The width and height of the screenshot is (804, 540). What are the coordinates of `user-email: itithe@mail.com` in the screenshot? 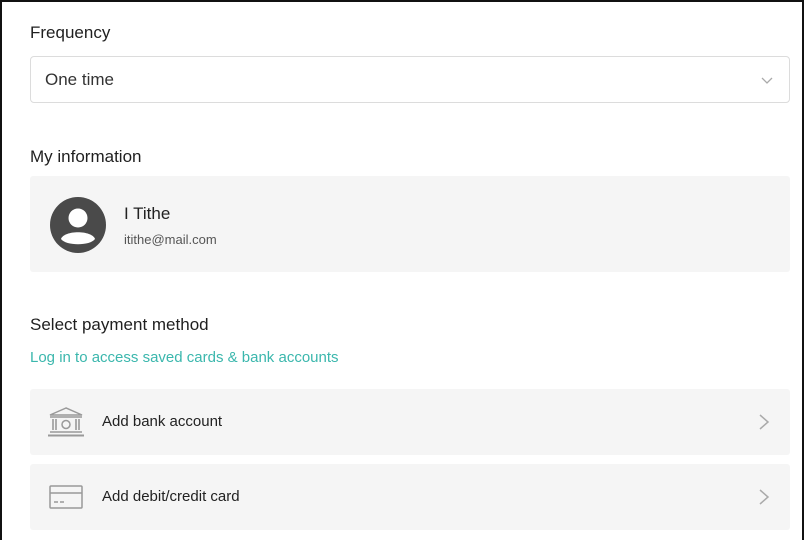 It's located at (170, 239).